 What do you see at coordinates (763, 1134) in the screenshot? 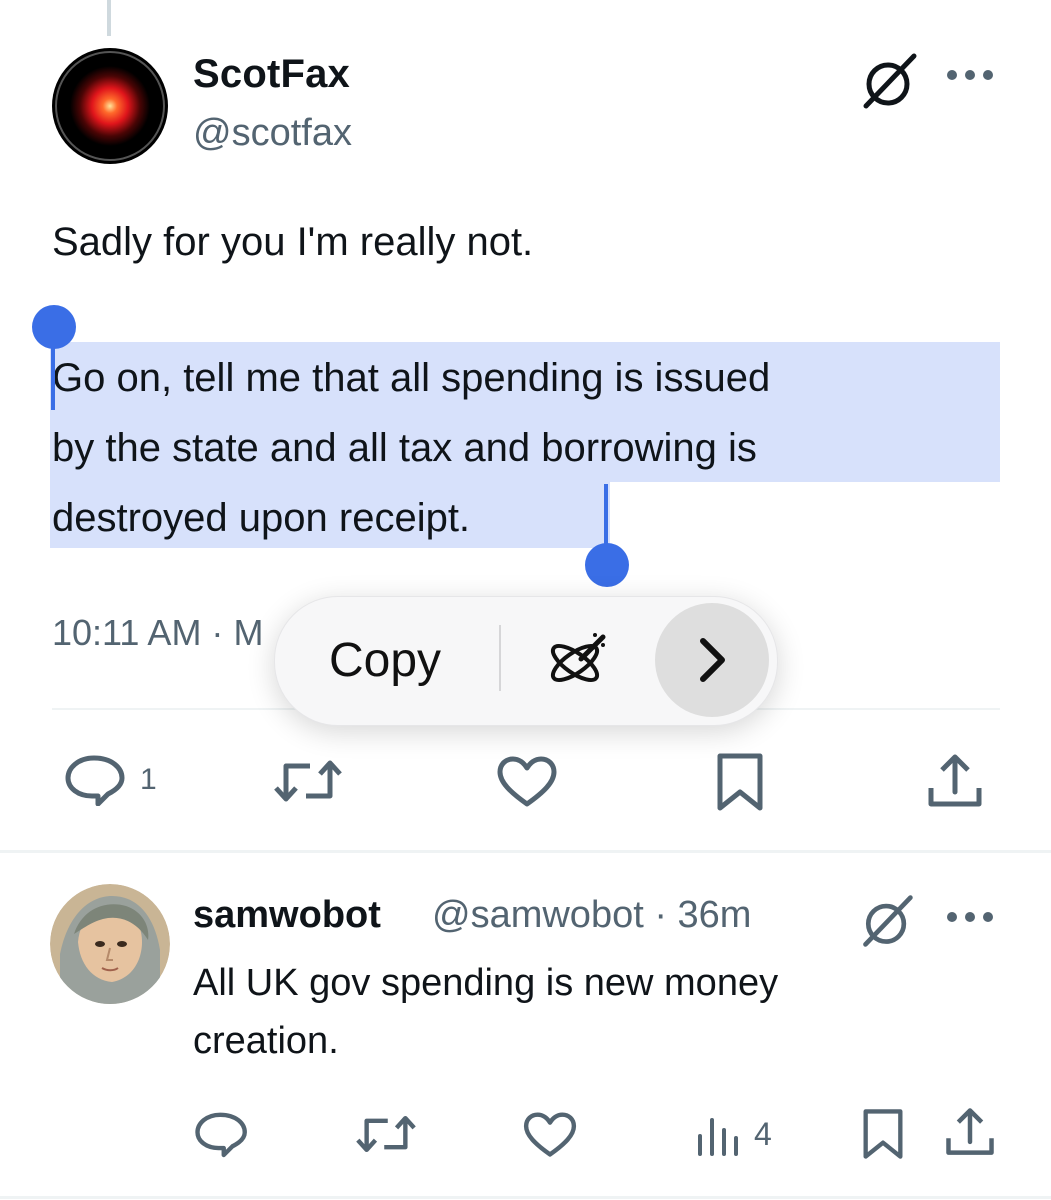
I see `views-count: 4` at bounding box center [763, 1134].